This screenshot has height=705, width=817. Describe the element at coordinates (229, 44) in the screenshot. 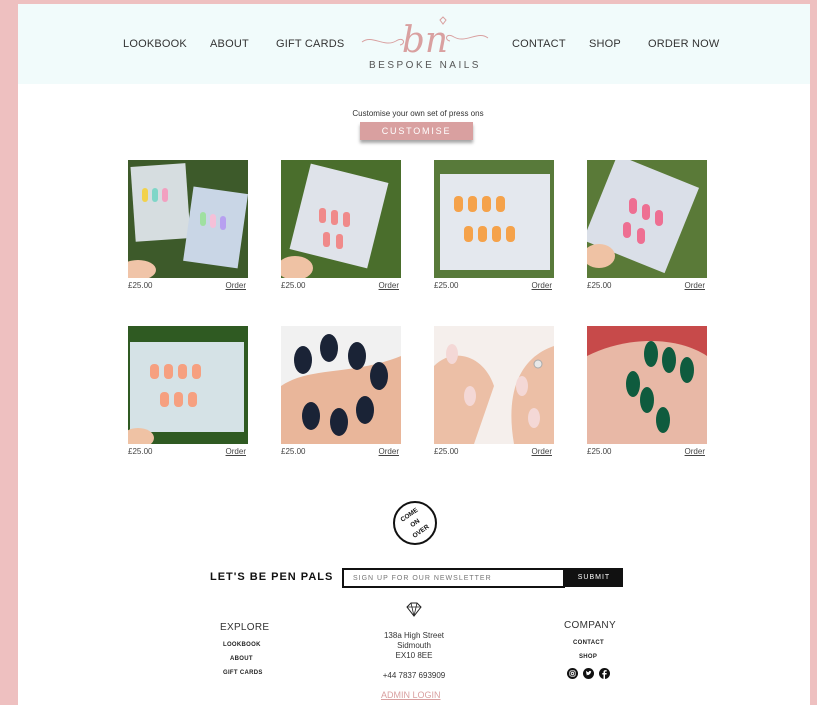

I see `nav-about: ABOUT` at that location.